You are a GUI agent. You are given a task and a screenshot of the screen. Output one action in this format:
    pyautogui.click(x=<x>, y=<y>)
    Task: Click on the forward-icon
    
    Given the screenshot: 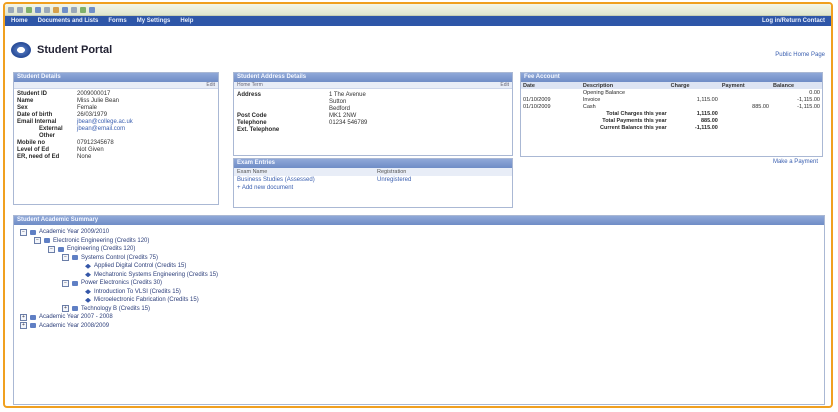 What is the action you would take?
    pyautogui.click(x=20, y=9)
    